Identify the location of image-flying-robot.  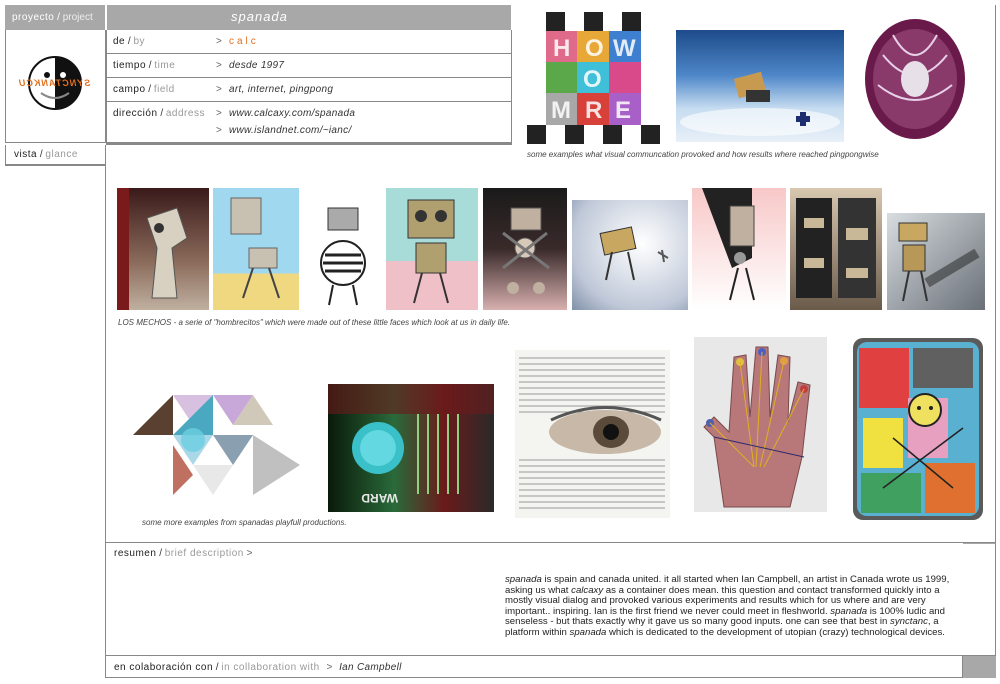
(760, 86).